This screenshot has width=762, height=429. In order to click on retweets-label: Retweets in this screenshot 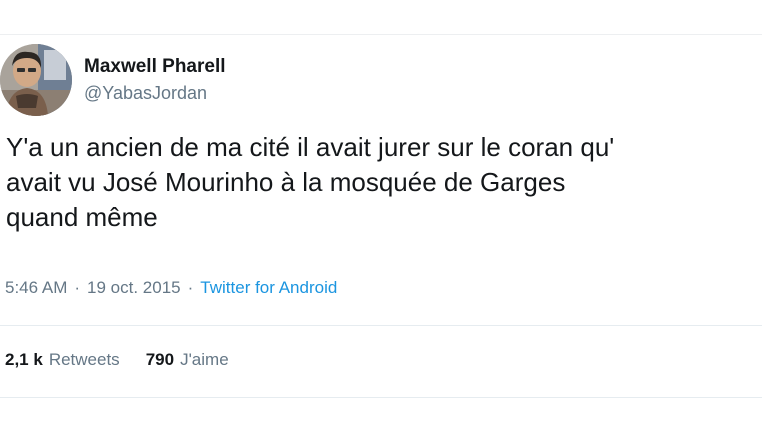, I will do `click(84, 359)`.